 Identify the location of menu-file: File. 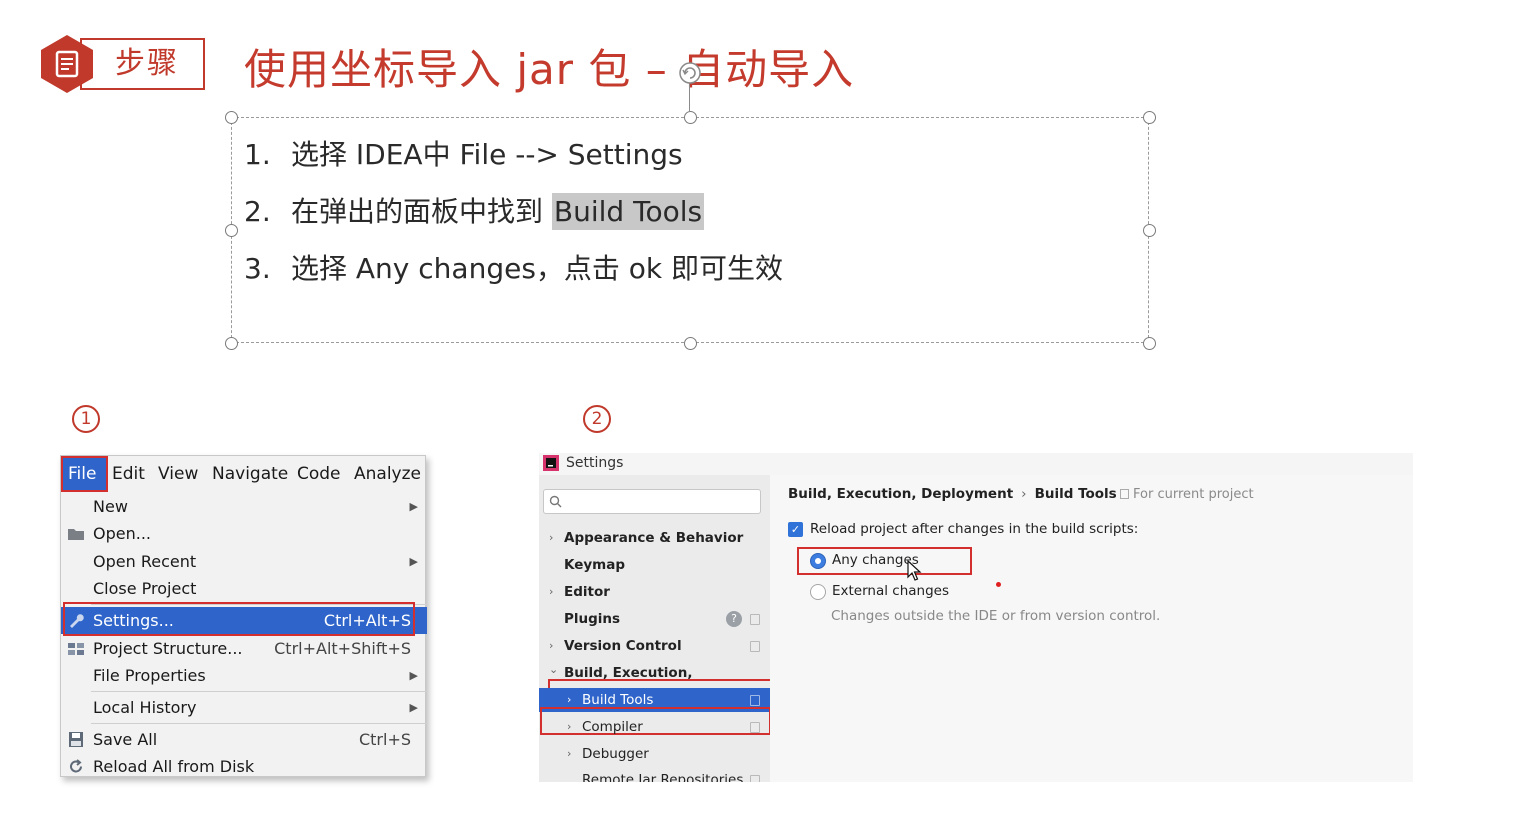
(84, 474).